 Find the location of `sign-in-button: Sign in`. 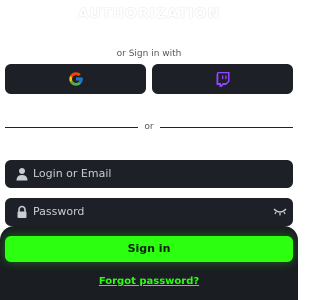

sign-in-button: Sign in is located at coordinates (149, 249).